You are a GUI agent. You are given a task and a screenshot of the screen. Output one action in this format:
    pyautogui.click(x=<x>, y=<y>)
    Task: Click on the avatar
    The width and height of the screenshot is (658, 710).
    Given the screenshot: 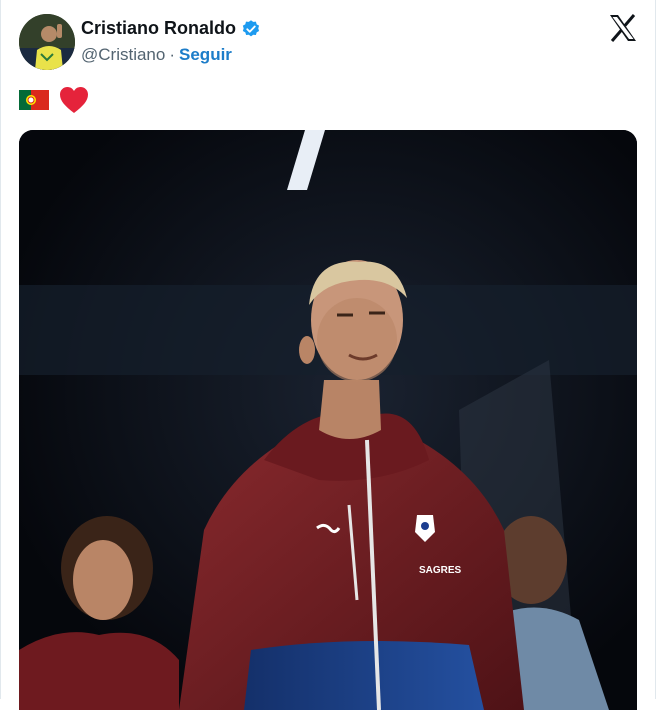 What is the action you would take?
    pyautogui.click(x=47, y=42)
    